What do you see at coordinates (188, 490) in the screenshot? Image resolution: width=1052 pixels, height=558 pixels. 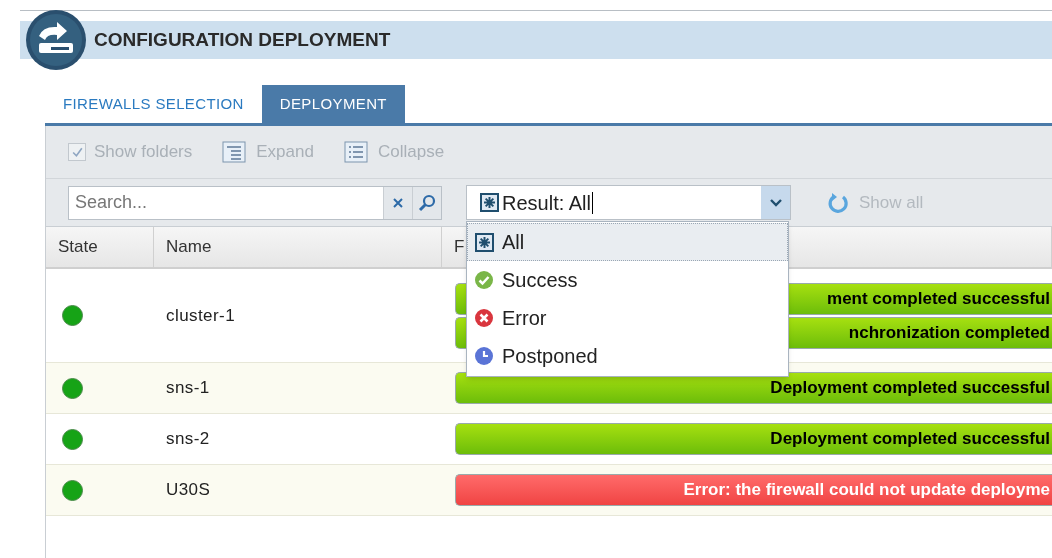 I see `table-cell-text: U30S` at bounding box center [188, 490].